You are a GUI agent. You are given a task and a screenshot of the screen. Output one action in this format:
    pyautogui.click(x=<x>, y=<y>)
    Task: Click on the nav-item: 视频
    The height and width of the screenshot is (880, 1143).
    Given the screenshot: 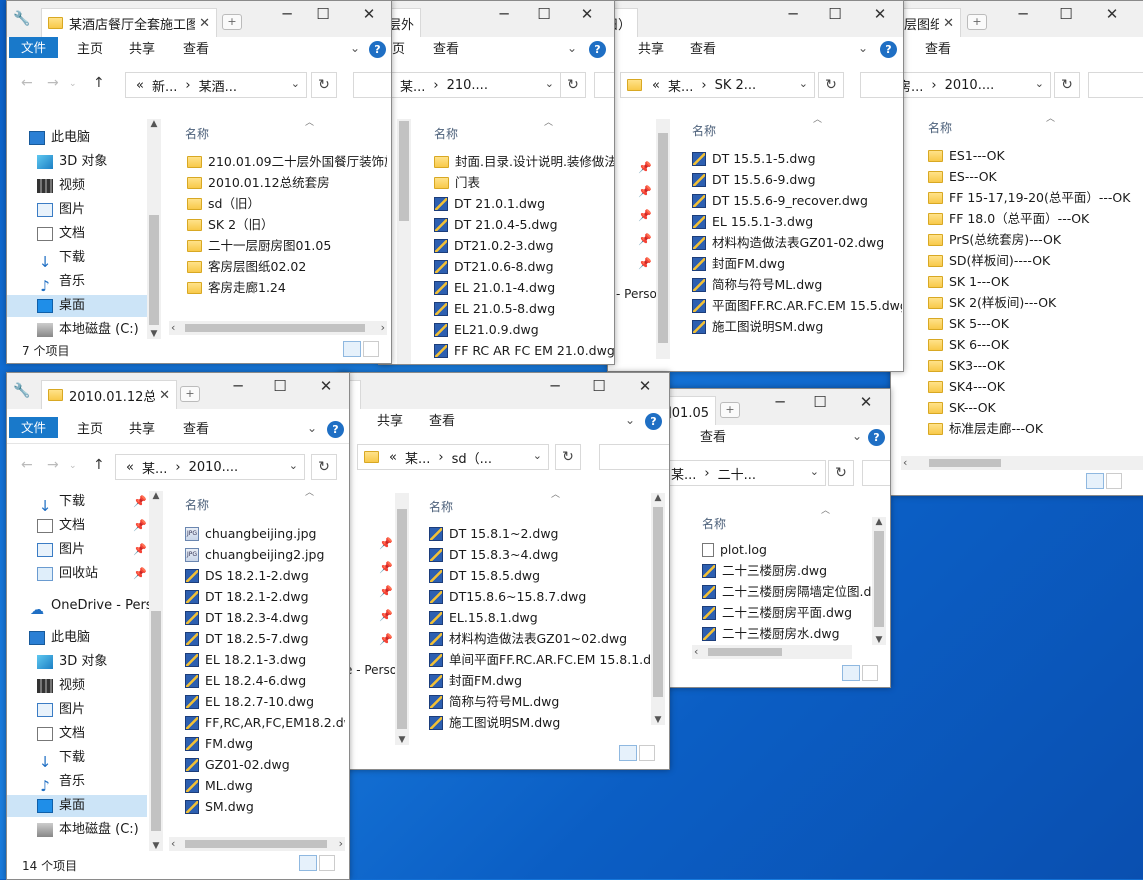 What is the action you would take?
    pyautogui.click(x=77, y=186)
    